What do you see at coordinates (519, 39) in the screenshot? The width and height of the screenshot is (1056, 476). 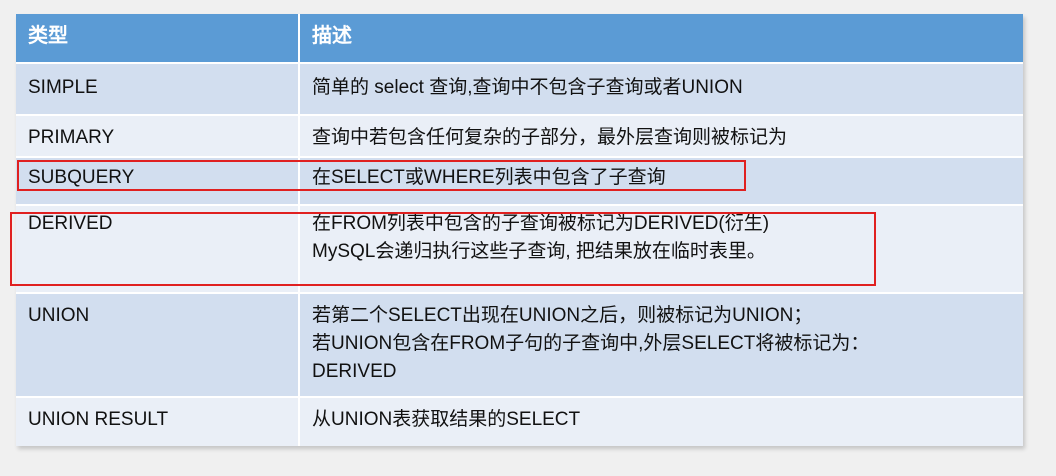 I see `table-header-row: 类型 描述` at bounding box center [519, 39].